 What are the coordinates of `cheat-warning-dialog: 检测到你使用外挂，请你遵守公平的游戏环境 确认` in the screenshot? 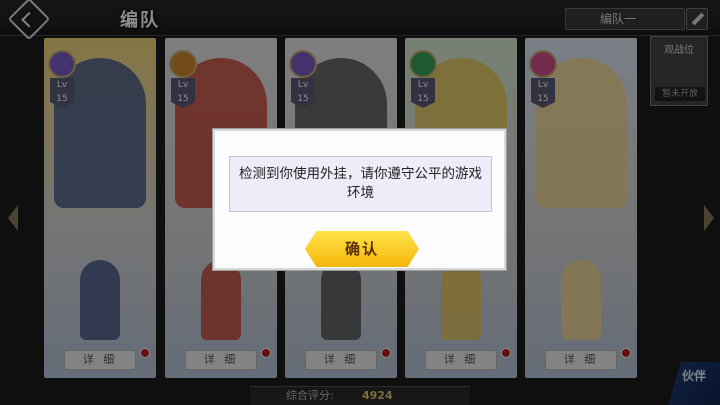 It's located at (359, 199).